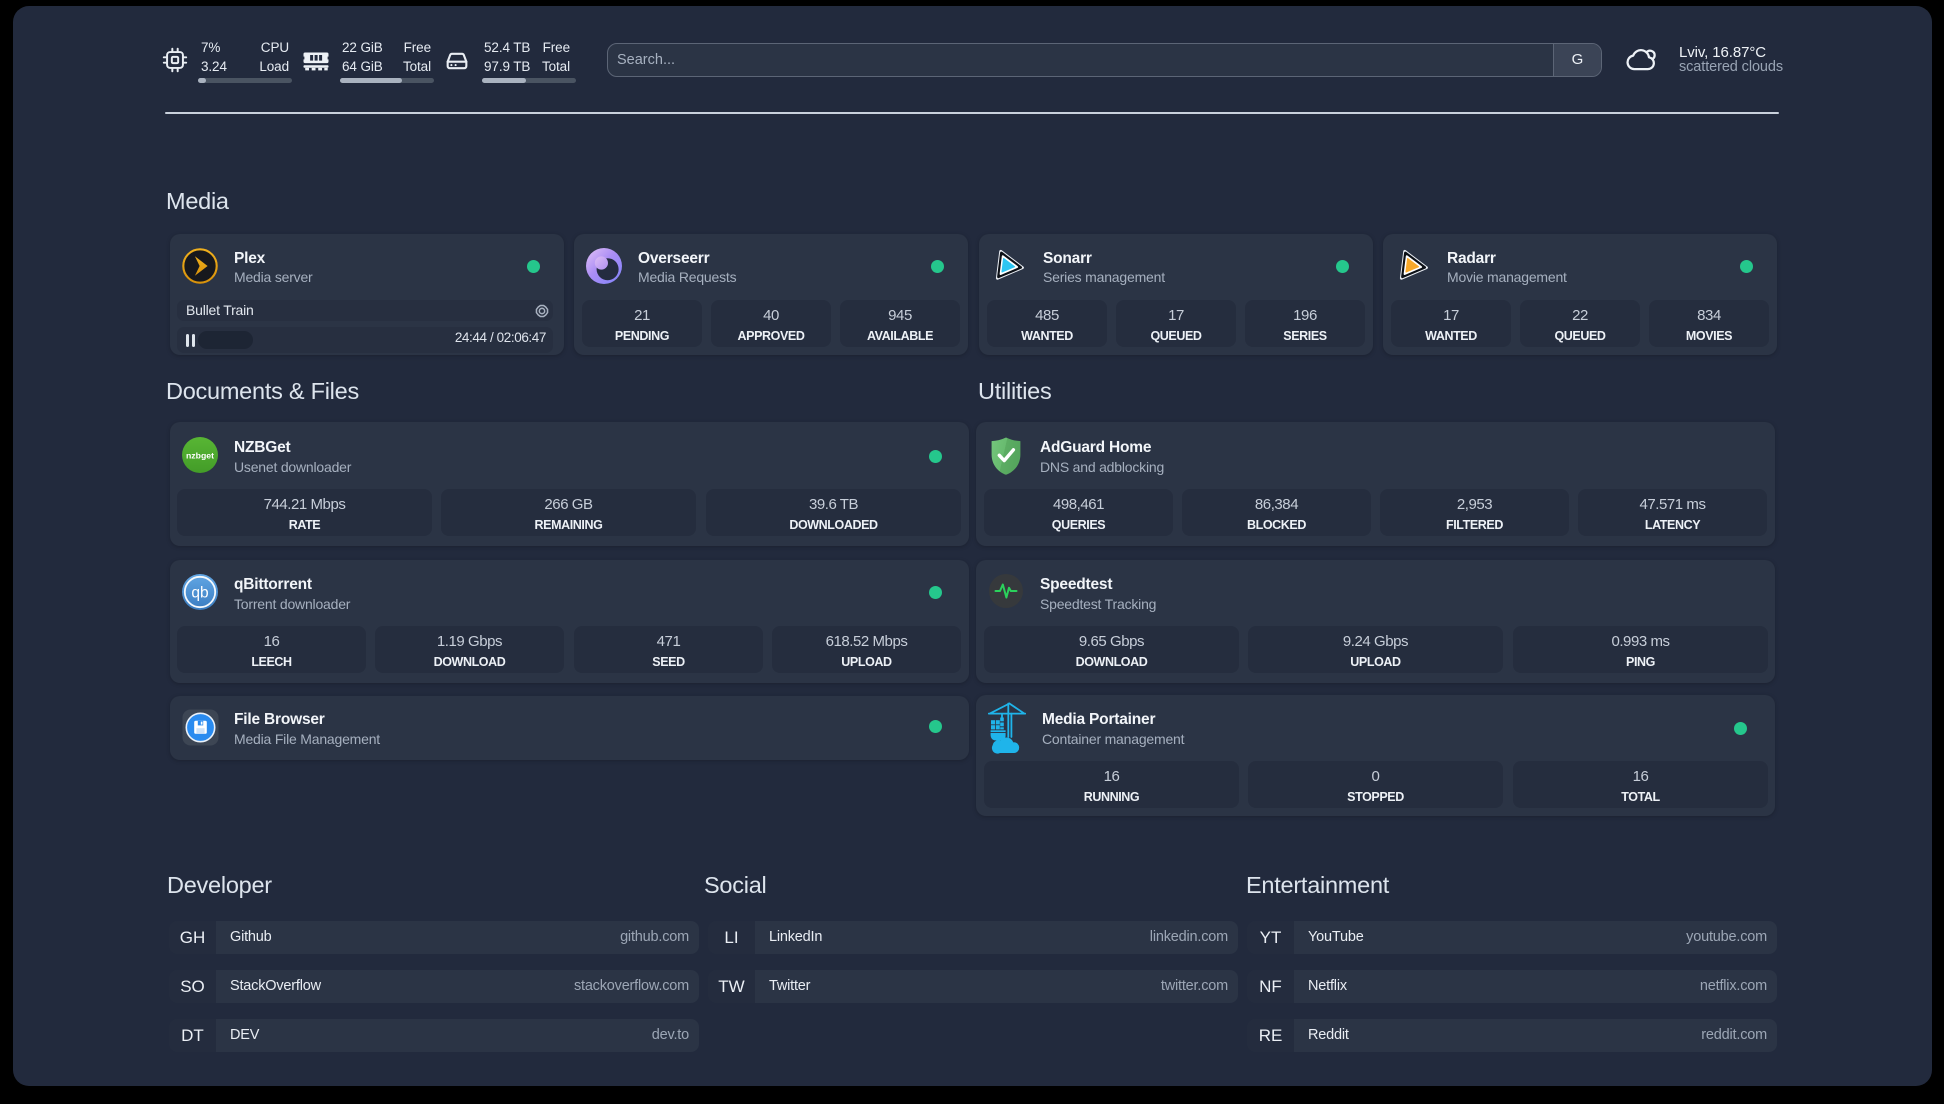 The width and height of the screenshot is (1944, 1104). What do you see at coordinates (200, 456) in the screenshot?
I see `svg-text: nzbget` at bounding box center [200, 456].